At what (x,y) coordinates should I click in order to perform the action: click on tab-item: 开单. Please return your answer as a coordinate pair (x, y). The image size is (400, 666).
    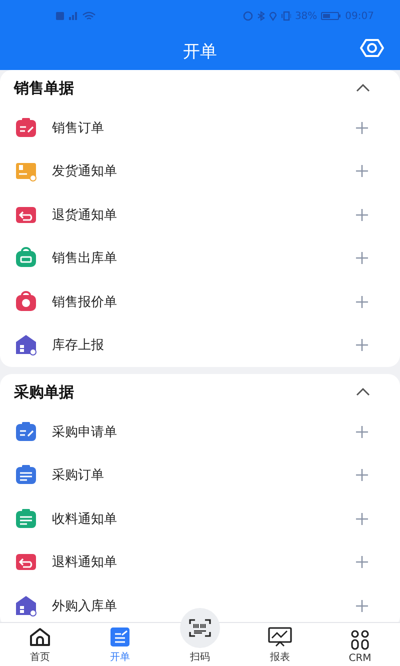
    Looking at the image, I should click on (120, 645).